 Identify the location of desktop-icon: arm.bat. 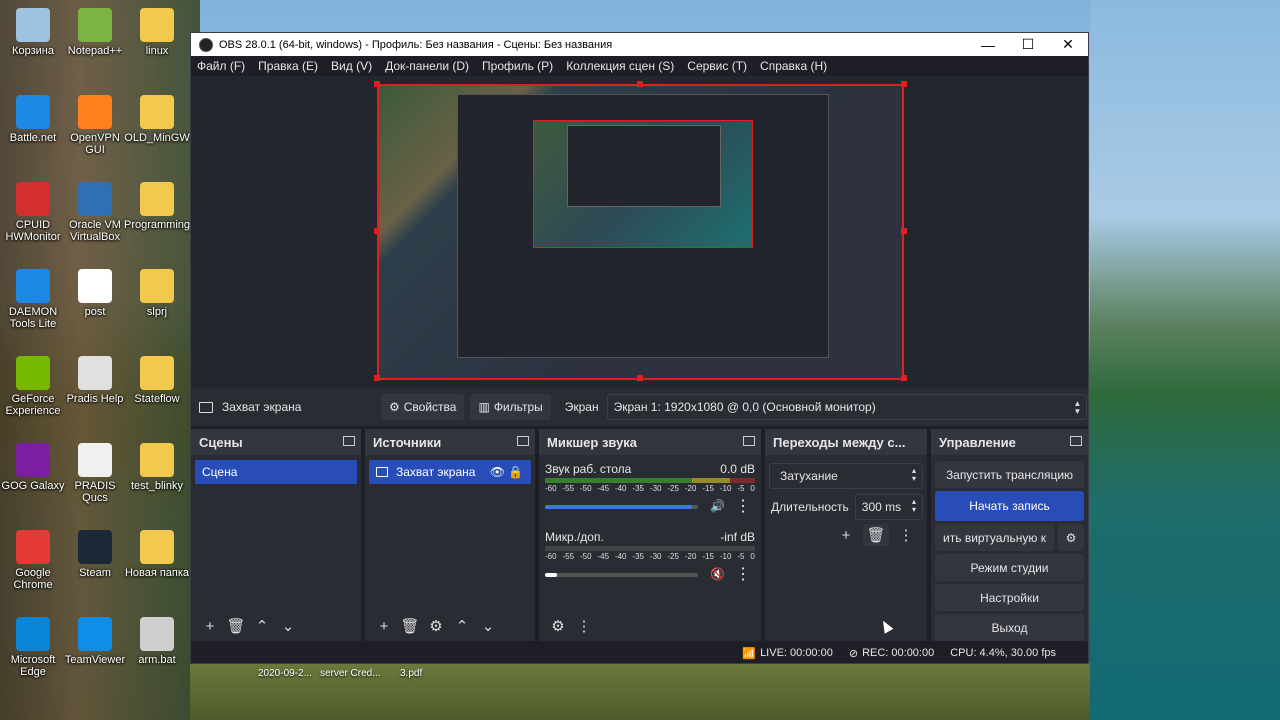
(157, 641).